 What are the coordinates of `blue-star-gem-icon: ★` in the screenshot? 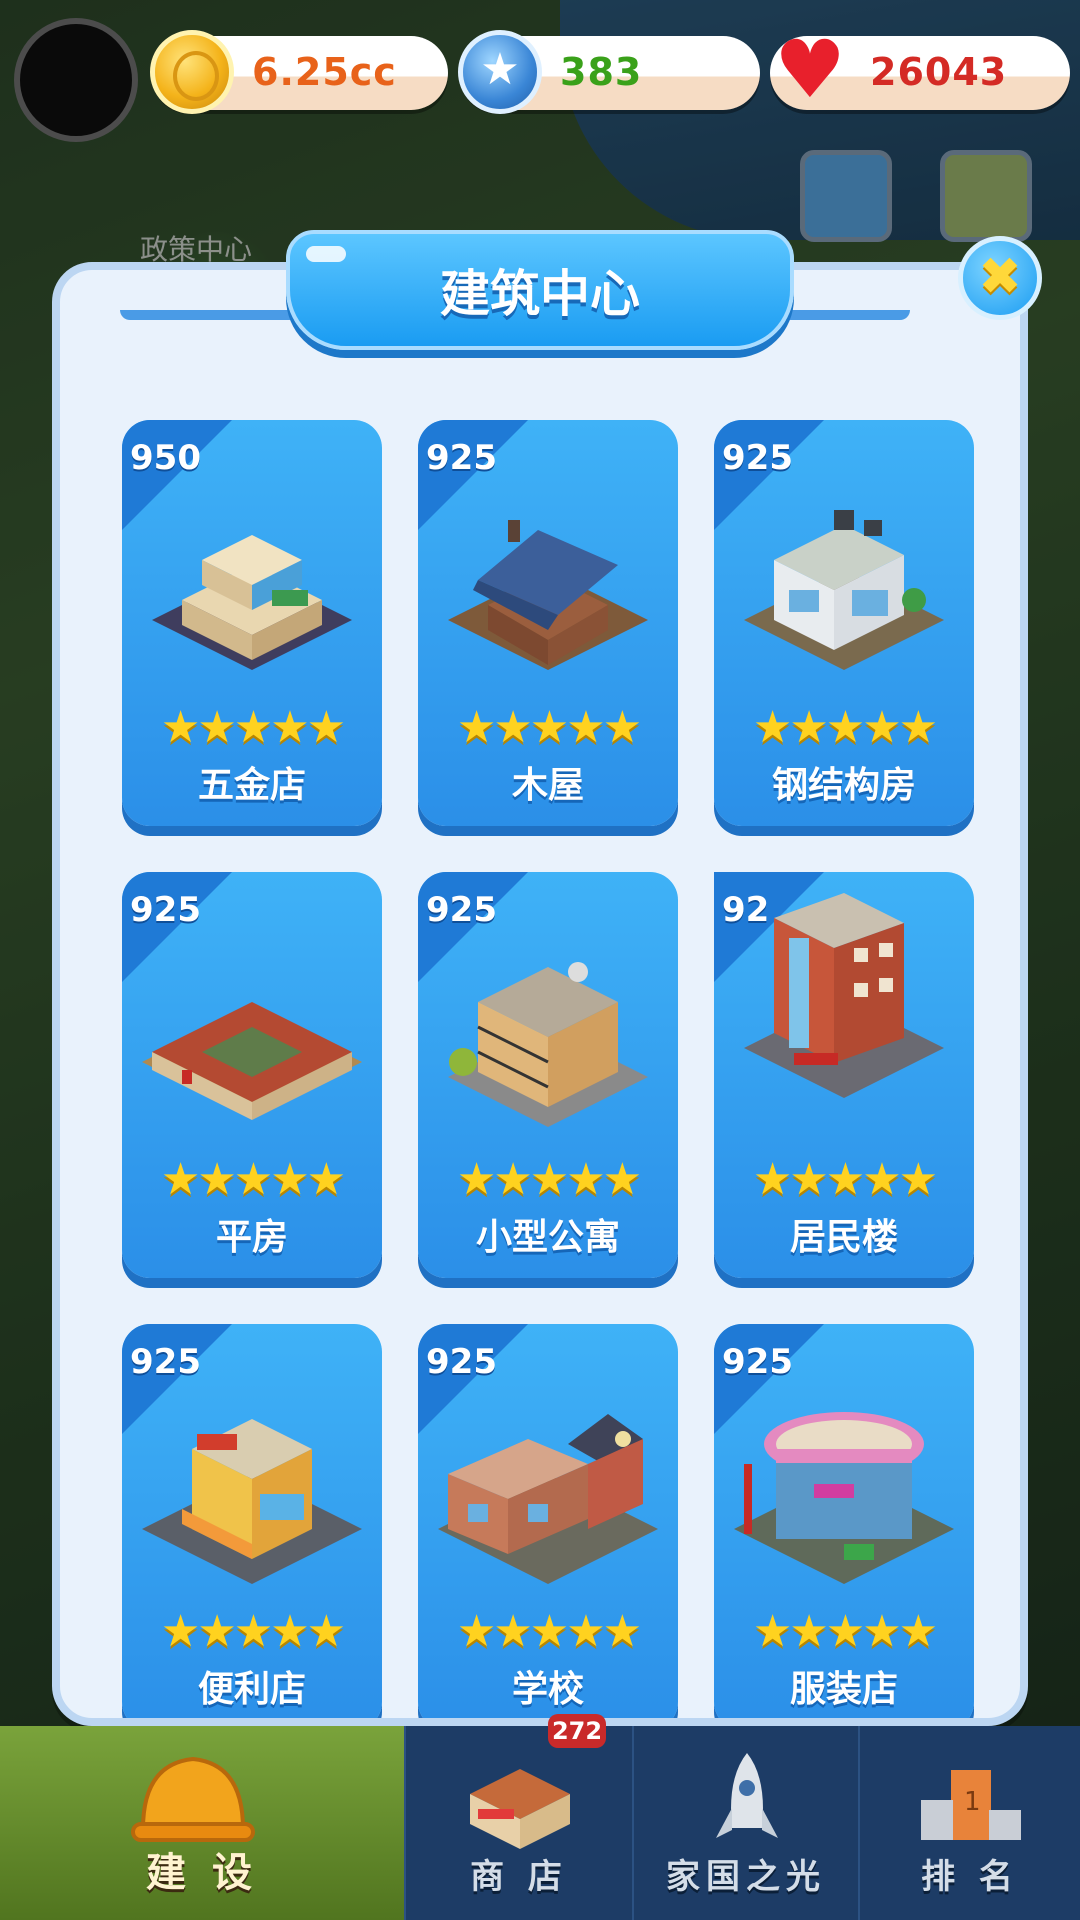 It's located at (500, 72).